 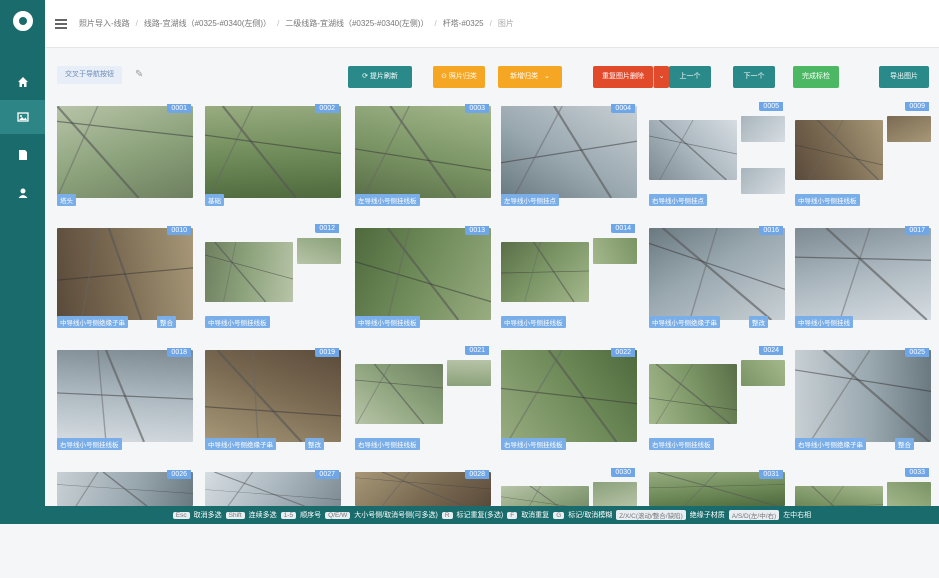 I want to click on breadcrumb-item: 照片导入-线路, so click(x=104, y=23).